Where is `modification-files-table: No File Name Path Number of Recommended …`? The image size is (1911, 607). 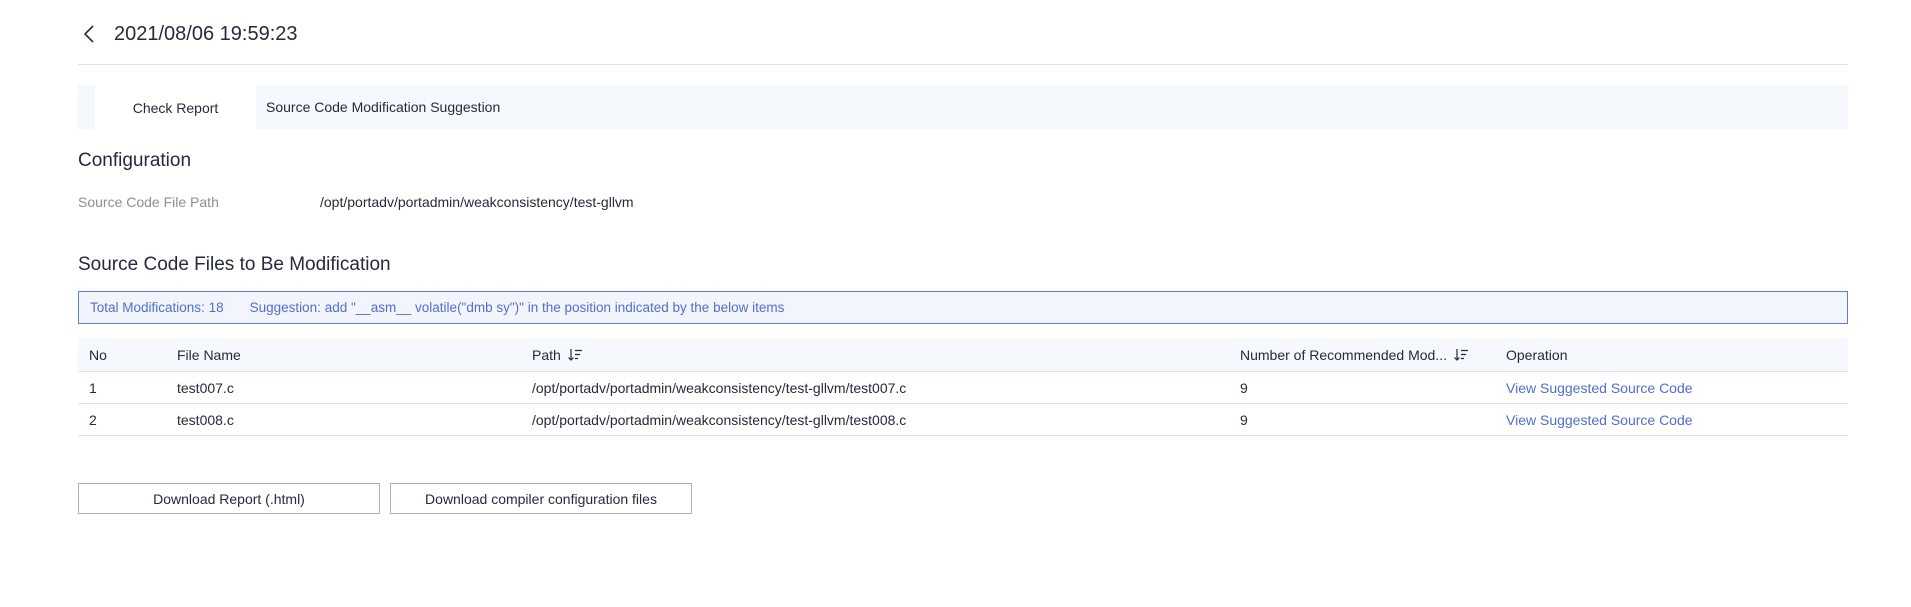
modification-files-table: No File Name Path Number of Recommended … is located at coordinates (963, 387).